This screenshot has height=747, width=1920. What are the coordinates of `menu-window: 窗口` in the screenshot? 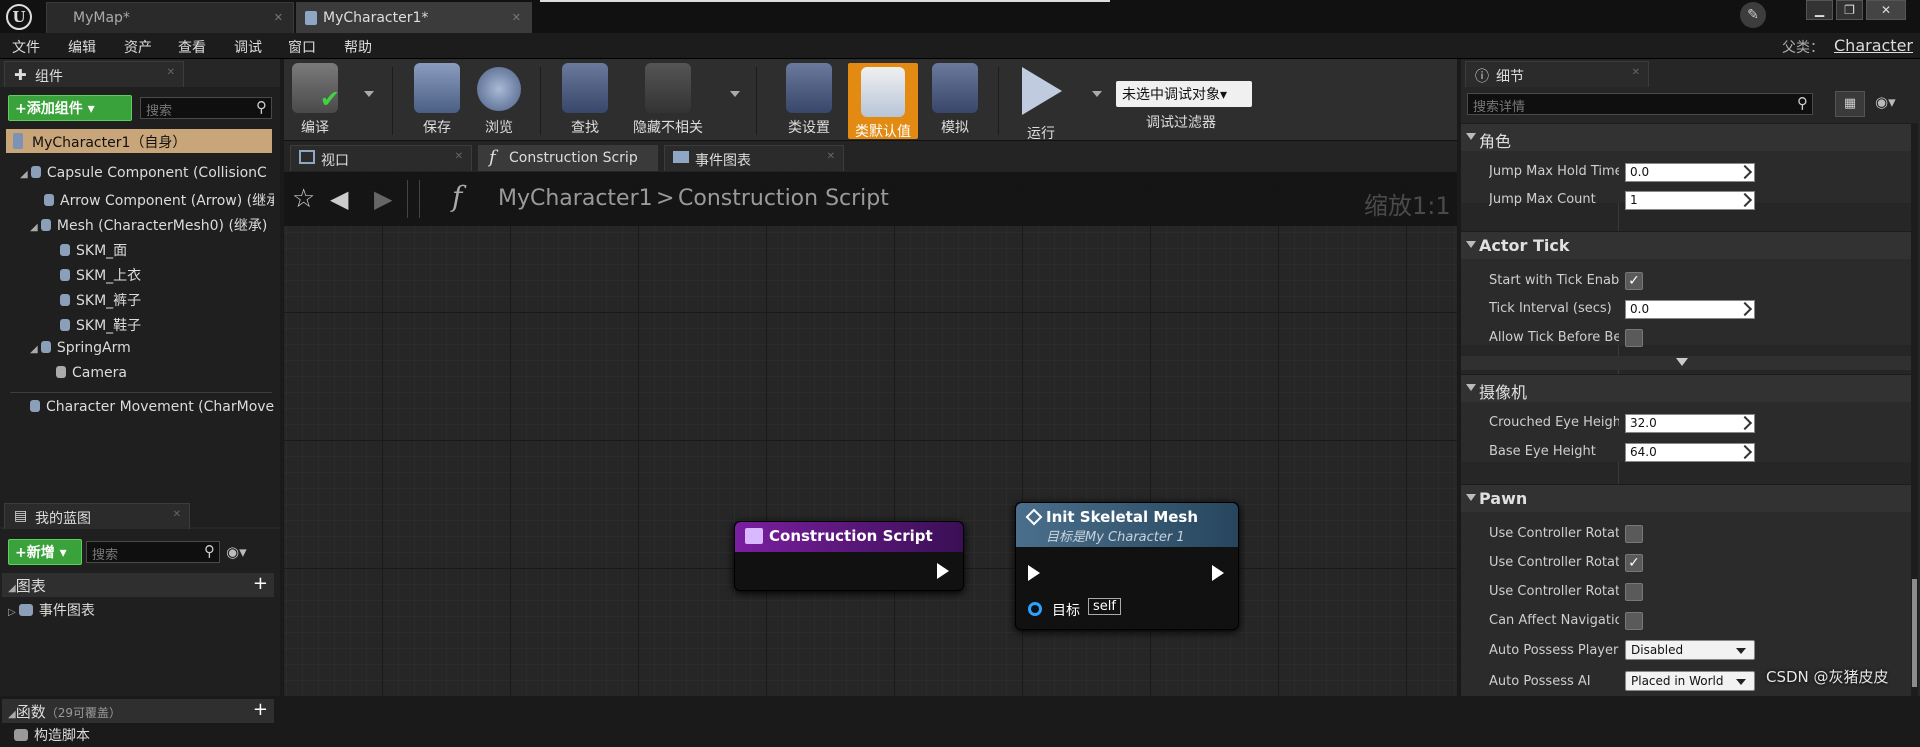 It's located at (302, 47).